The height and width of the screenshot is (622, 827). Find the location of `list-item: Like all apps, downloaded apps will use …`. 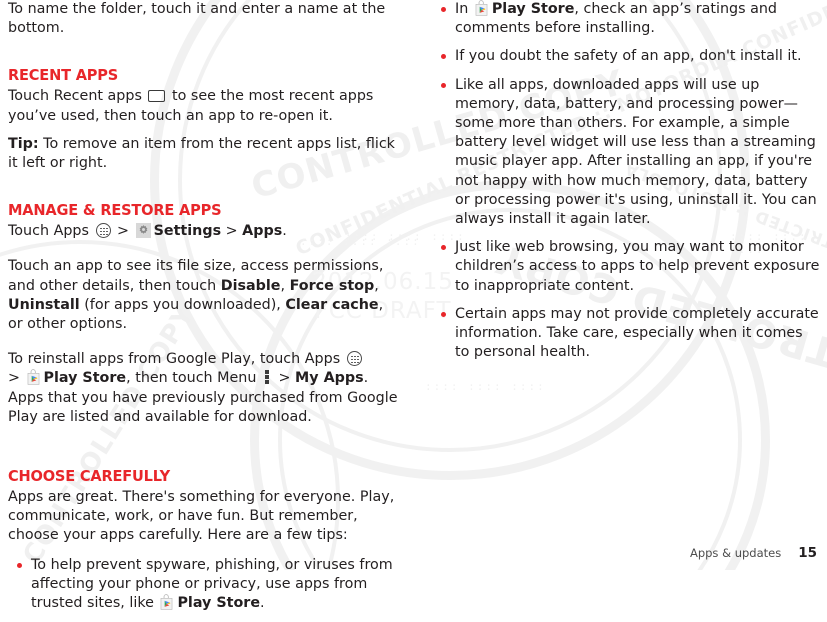

list-item: Like all apps, downloaded apps will use … is located at coordinates (626, 153).